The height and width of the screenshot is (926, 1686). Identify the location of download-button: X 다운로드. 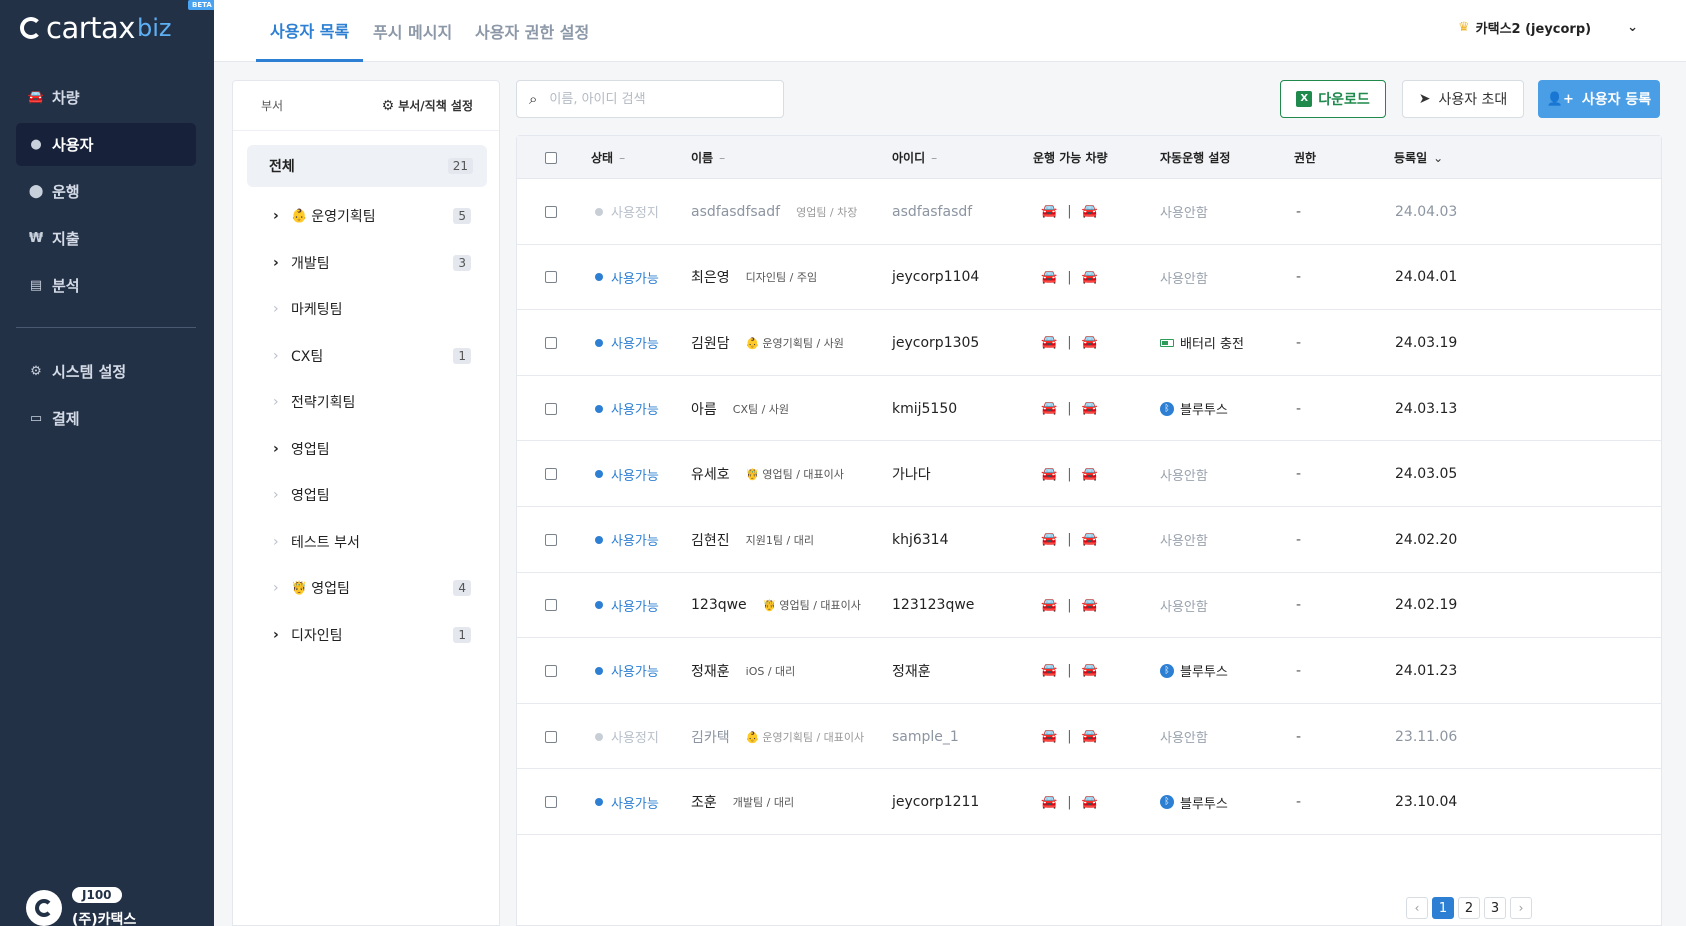
(1333, 99).